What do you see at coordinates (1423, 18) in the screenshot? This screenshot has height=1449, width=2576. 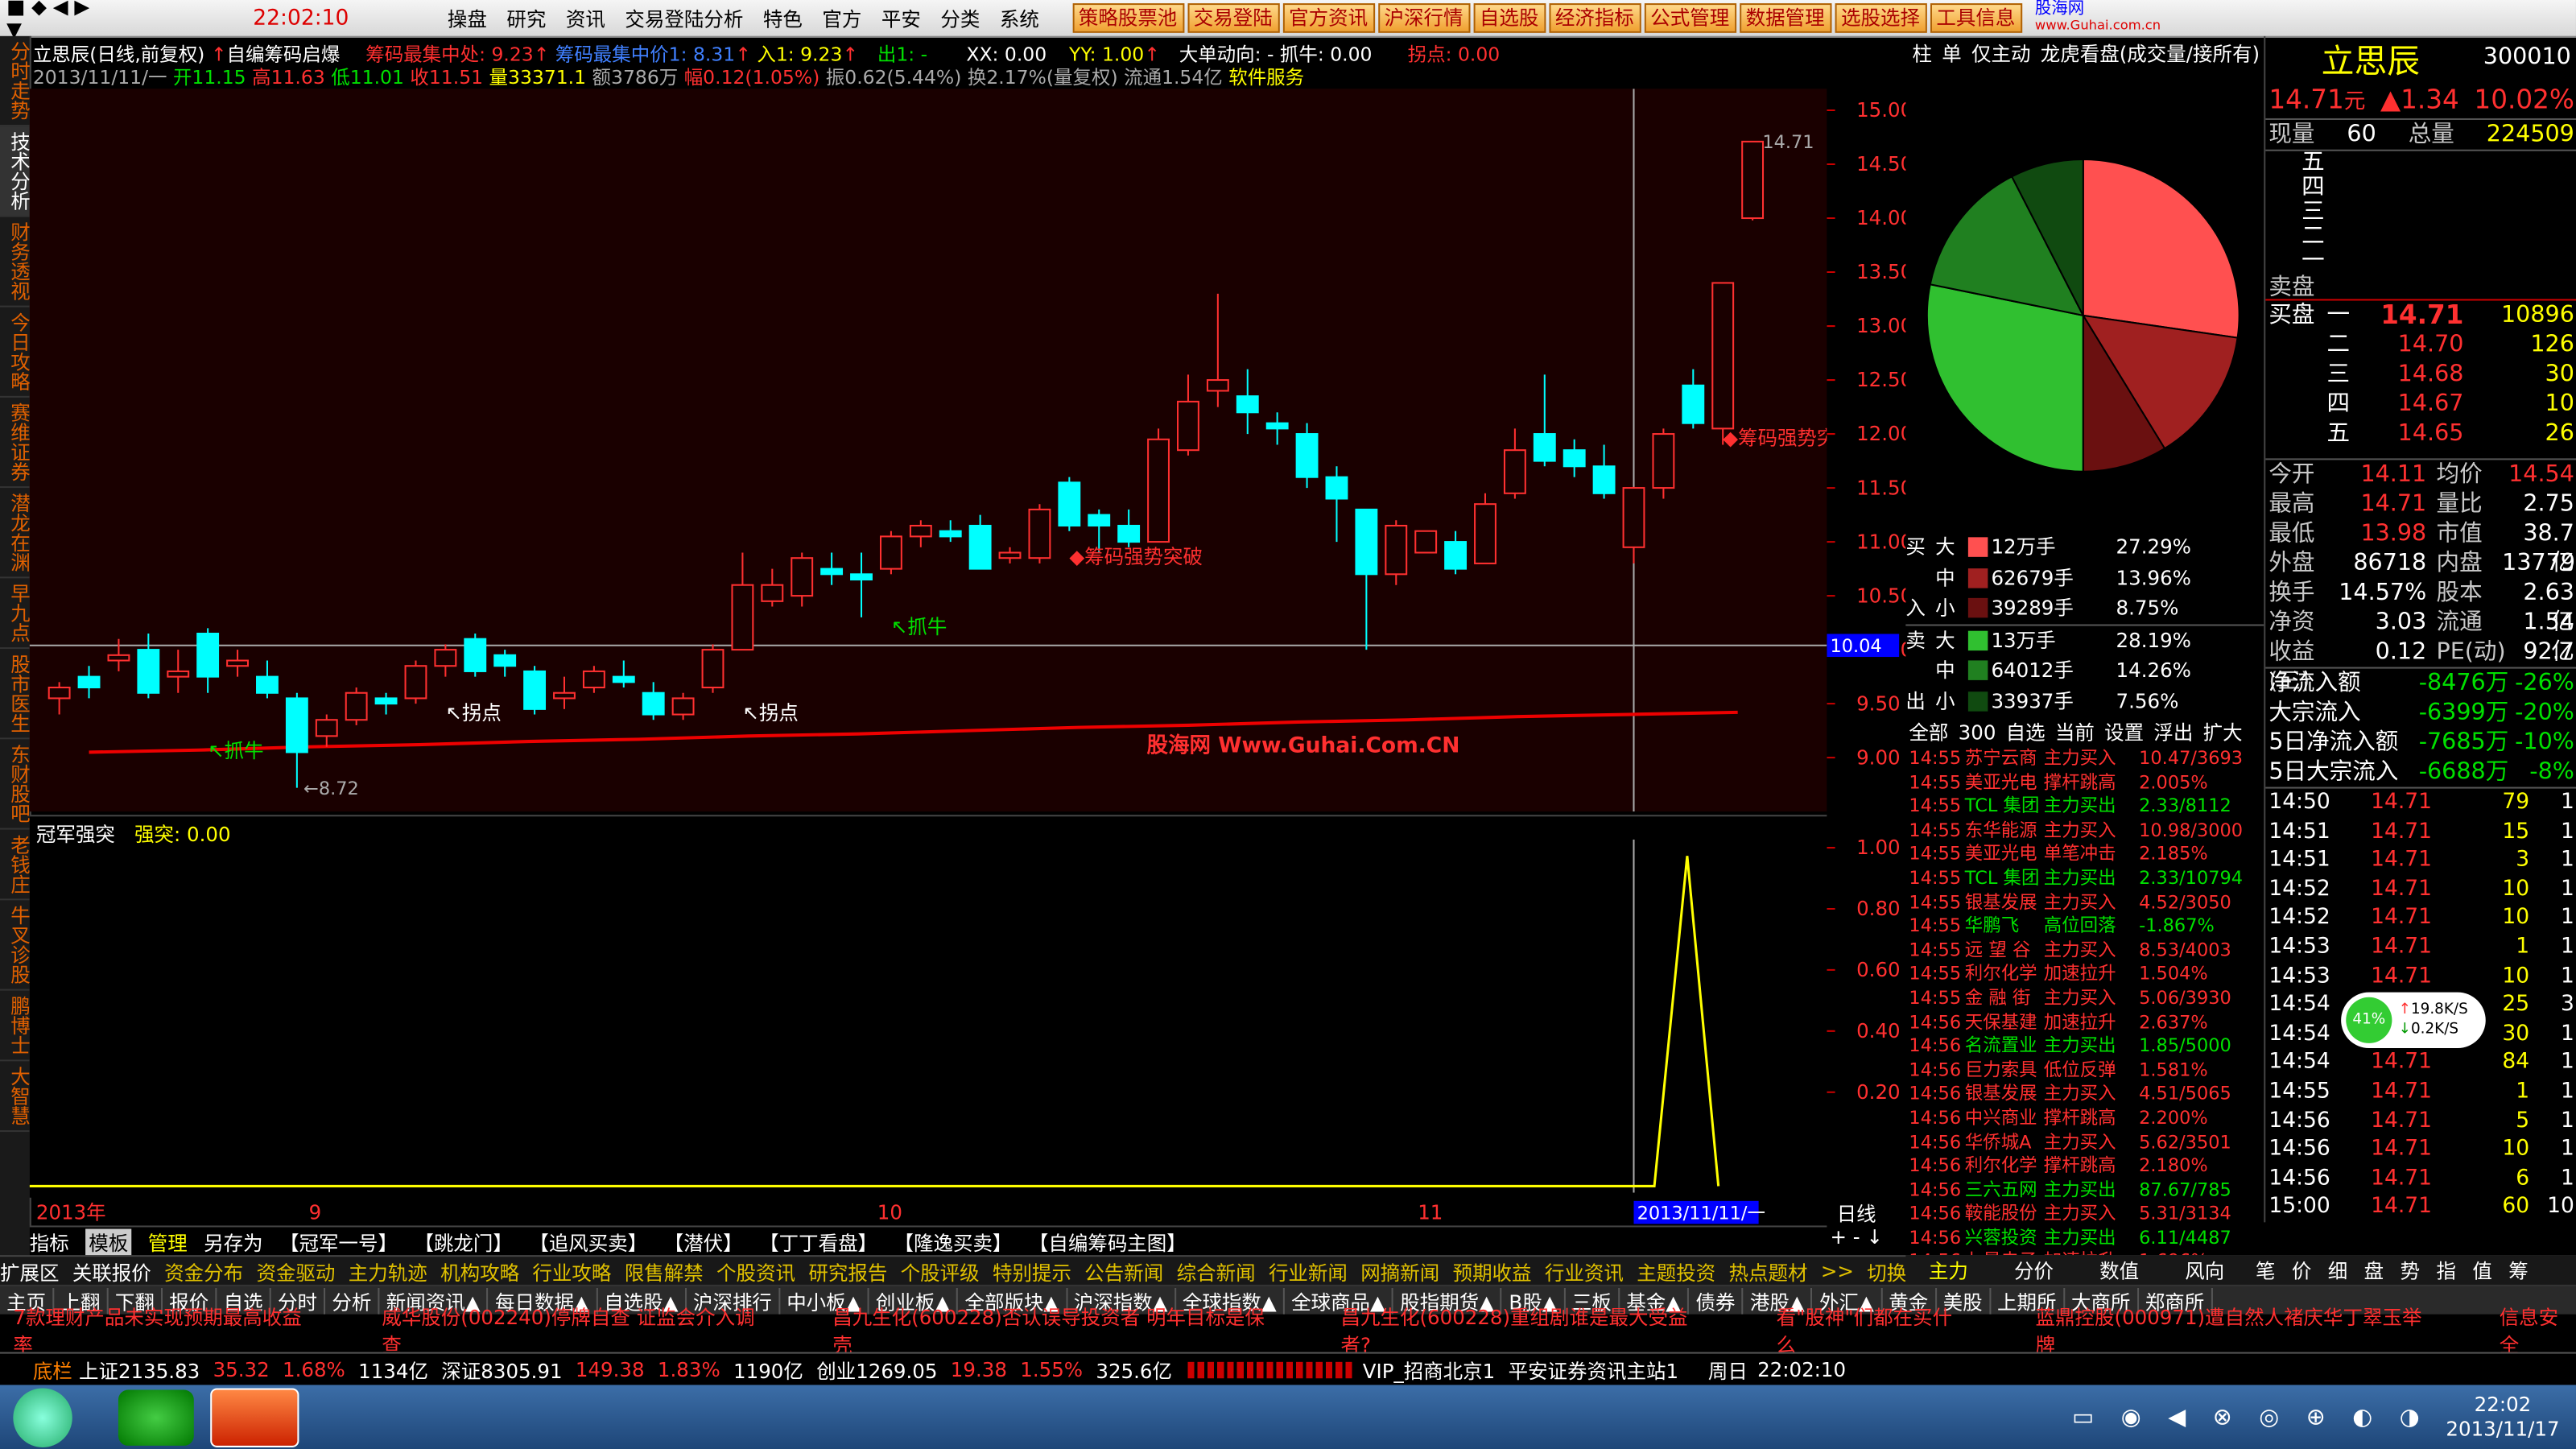 I see `tool-button-3: 沪深行情` at bounding box center [1423, 18].